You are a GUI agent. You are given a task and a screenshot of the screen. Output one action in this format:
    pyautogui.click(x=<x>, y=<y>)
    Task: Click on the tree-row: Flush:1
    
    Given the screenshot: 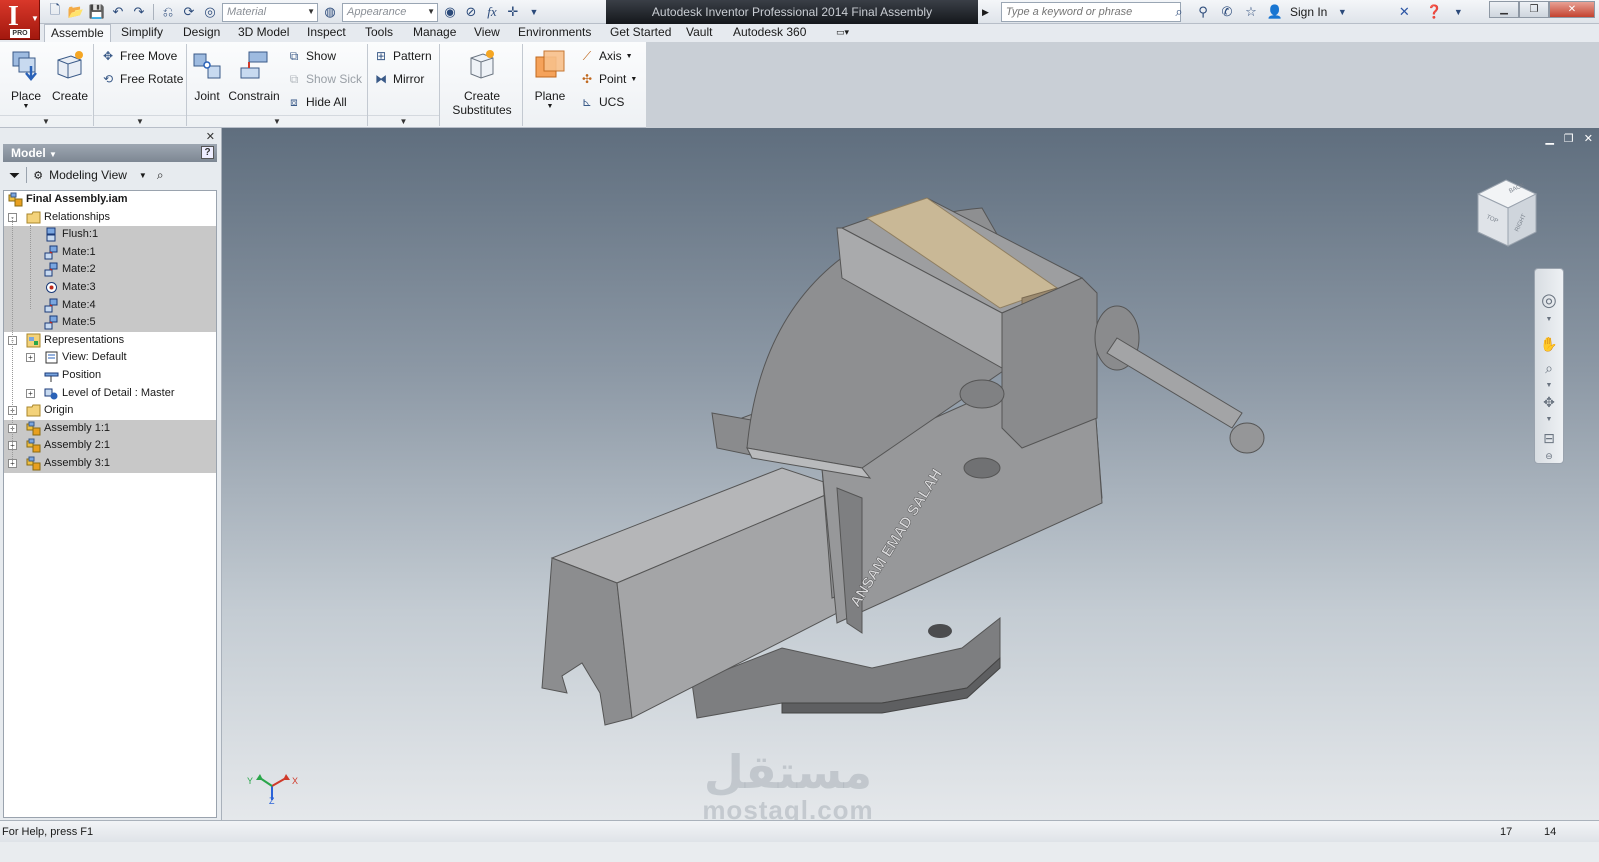 What is the action you would take?
    pyautogui.click(x=110, y=235)
    